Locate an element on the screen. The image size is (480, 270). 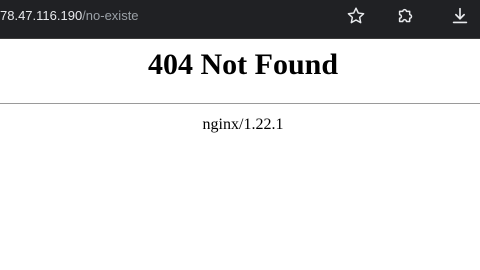
download-icon is located at coordinates (460, 16).